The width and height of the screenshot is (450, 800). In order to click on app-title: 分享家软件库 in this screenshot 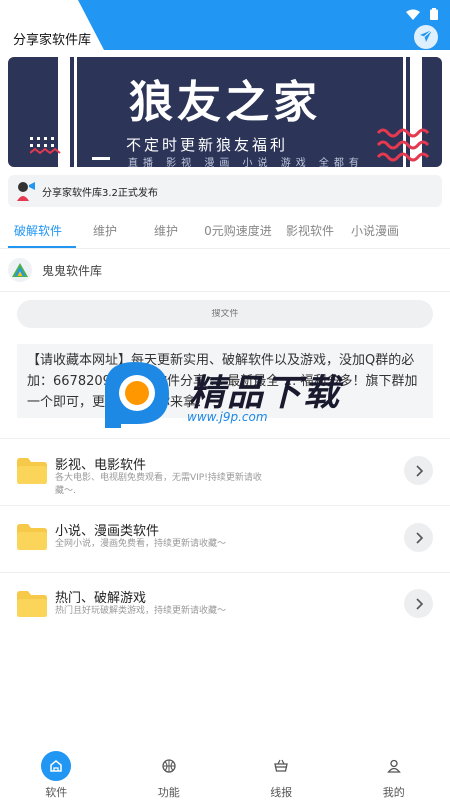, I will do `click(52, 40)`.